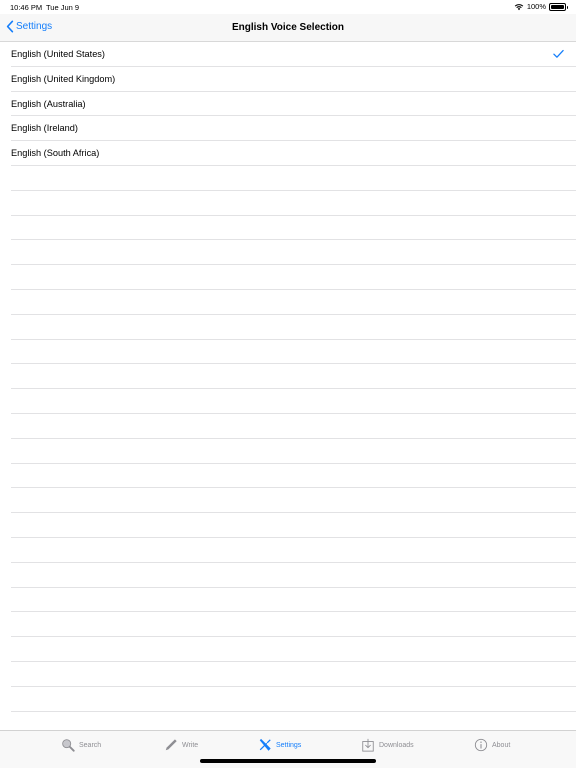 The width and height of the screenshot is (576, 768). What do you see at coordinates (63, 78) in the screenshot?
I see `voice-label: English (United Kingdom)` at bounding box center [63, 78].